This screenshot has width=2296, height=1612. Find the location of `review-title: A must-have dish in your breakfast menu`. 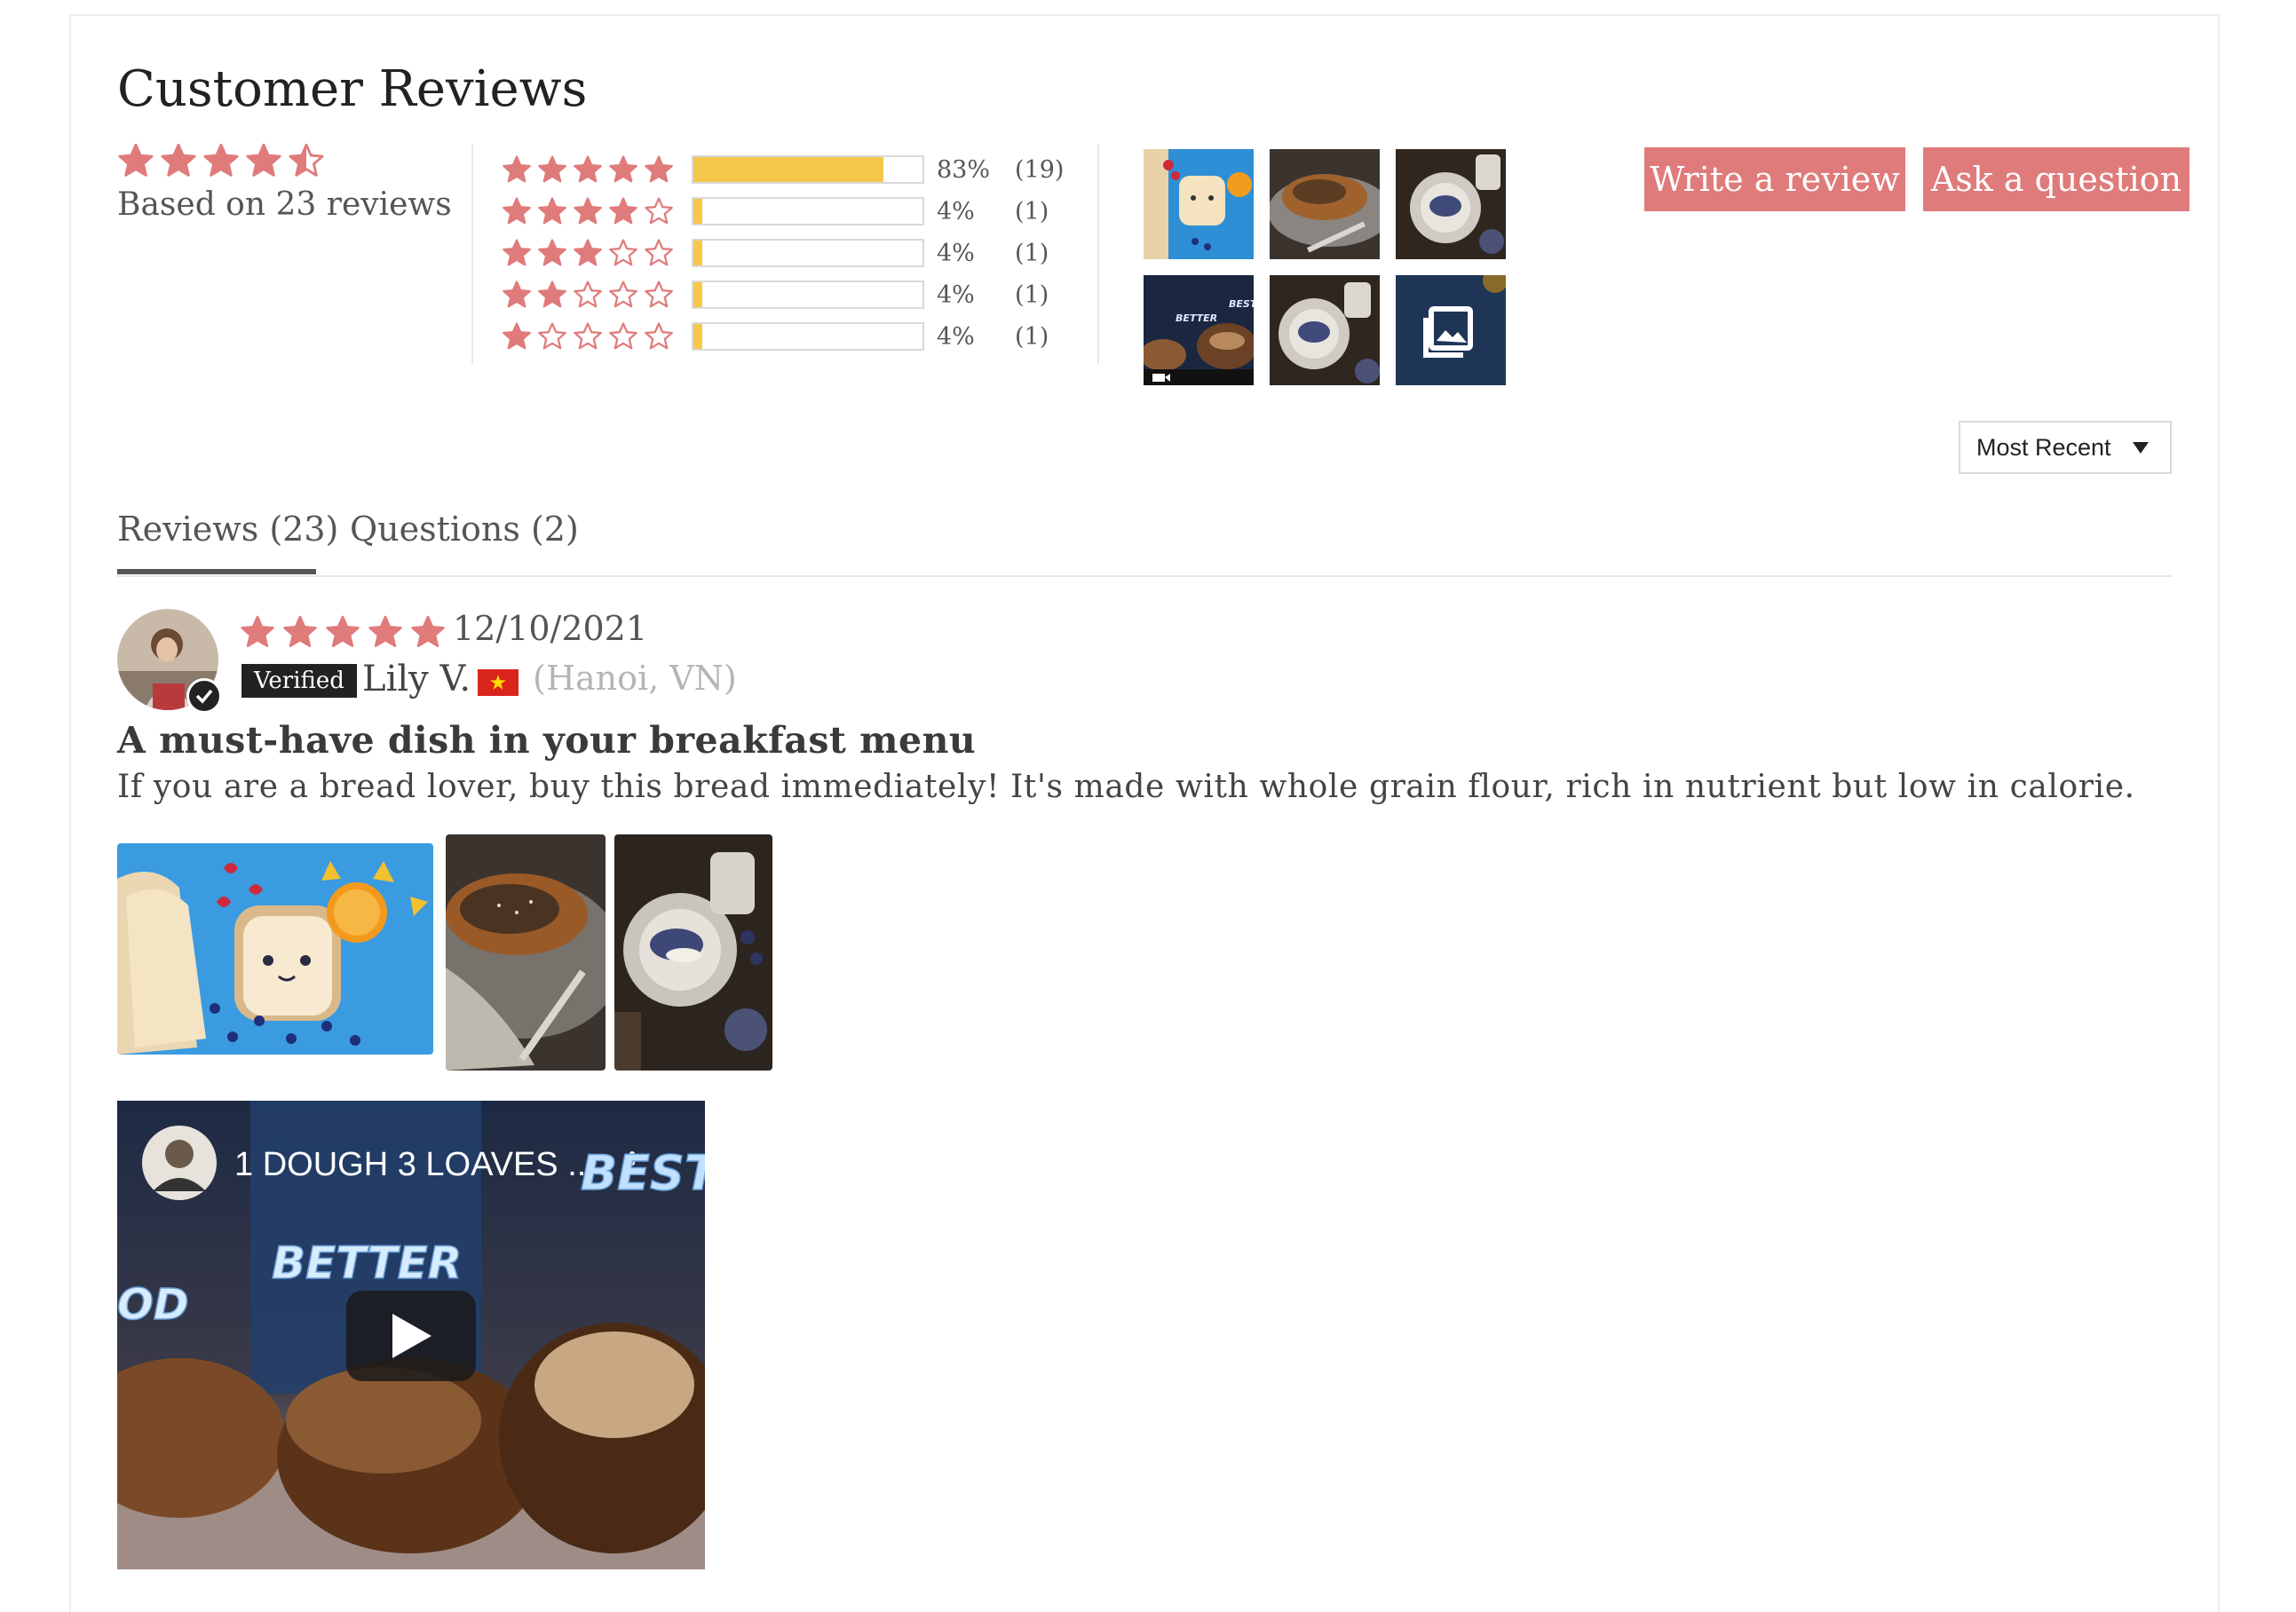

review-title: A must-have dish in your breakfast menu is located at coordinates (547, 740).